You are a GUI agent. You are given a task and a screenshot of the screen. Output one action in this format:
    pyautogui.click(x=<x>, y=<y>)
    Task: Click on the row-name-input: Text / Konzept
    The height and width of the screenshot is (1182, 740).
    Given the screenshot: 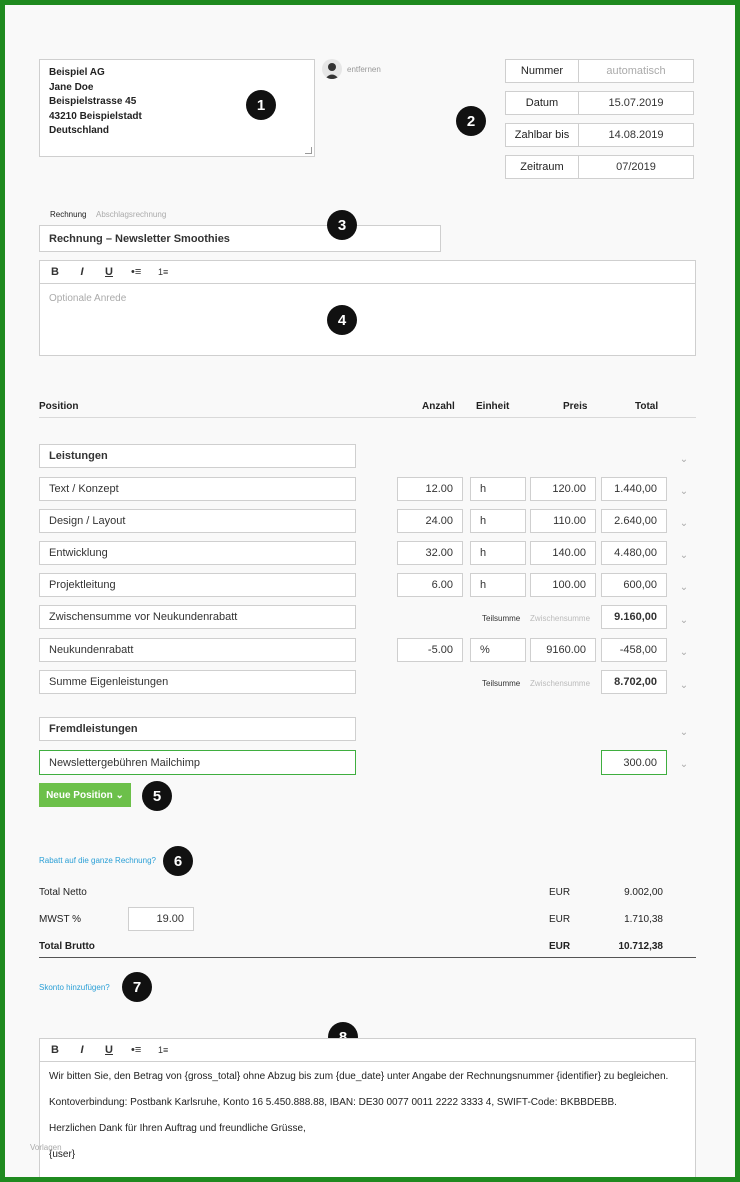 What is the action you would take?
    pyautogui.click(x=197, y=489)
    